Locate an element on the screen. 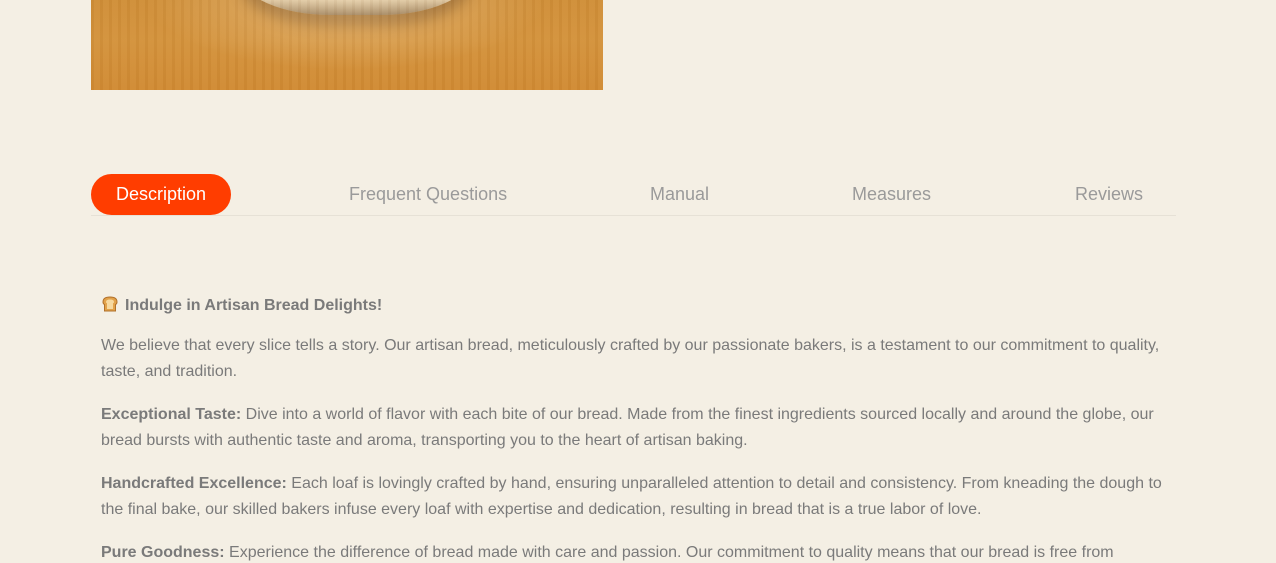 Image resolution: width=1276 pixels, height=563 pixels. bread-icon is located at coordinates (110, 304).